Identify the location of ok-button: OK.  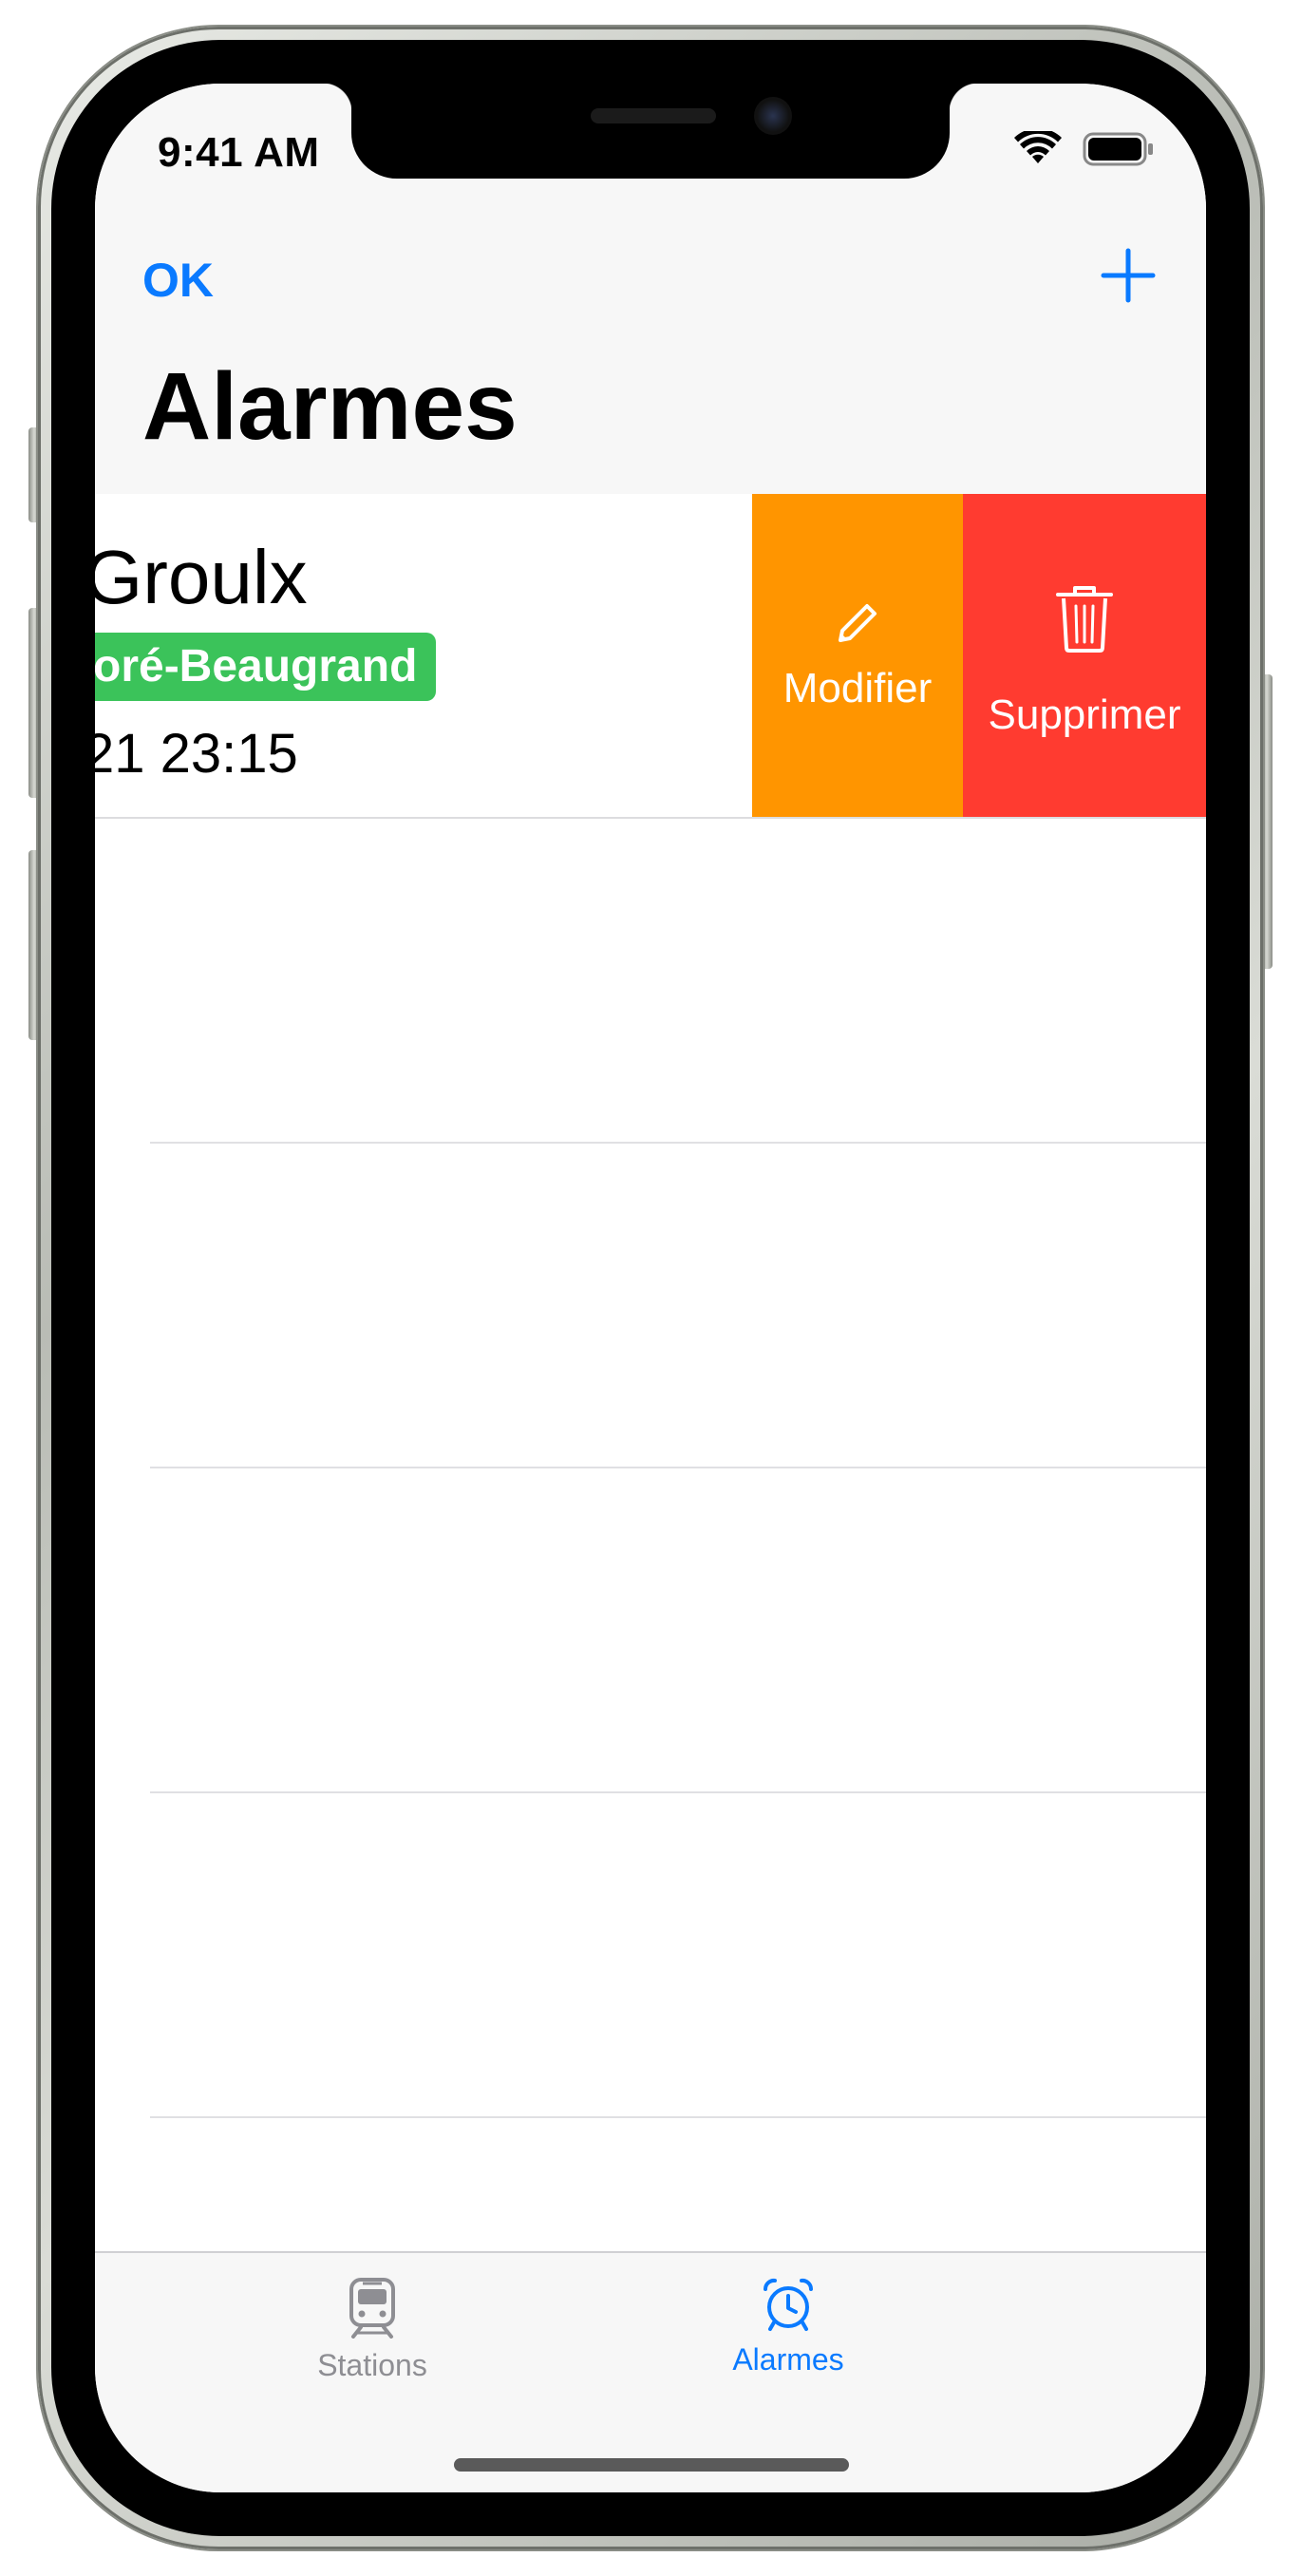
(178, 280).